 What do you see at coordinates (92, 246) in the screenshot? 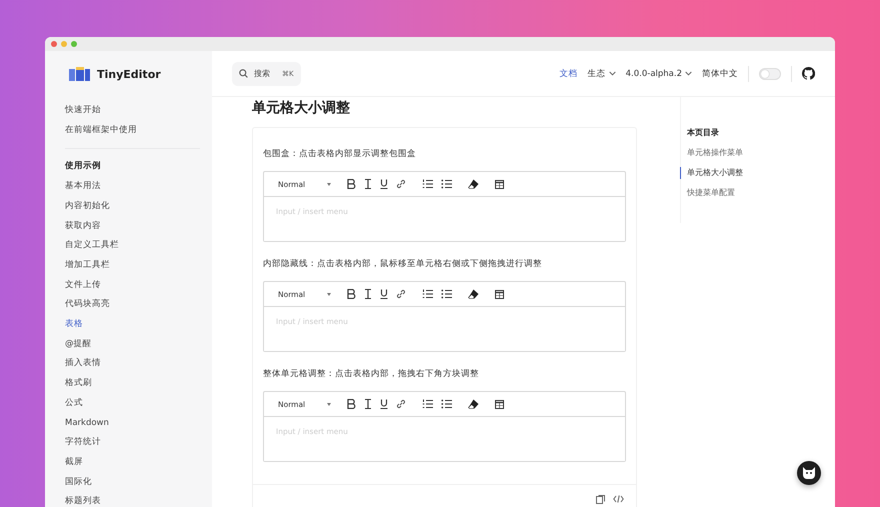
I see `sidebar-item: 自定义工具栏` at bounding box center [92, 246].